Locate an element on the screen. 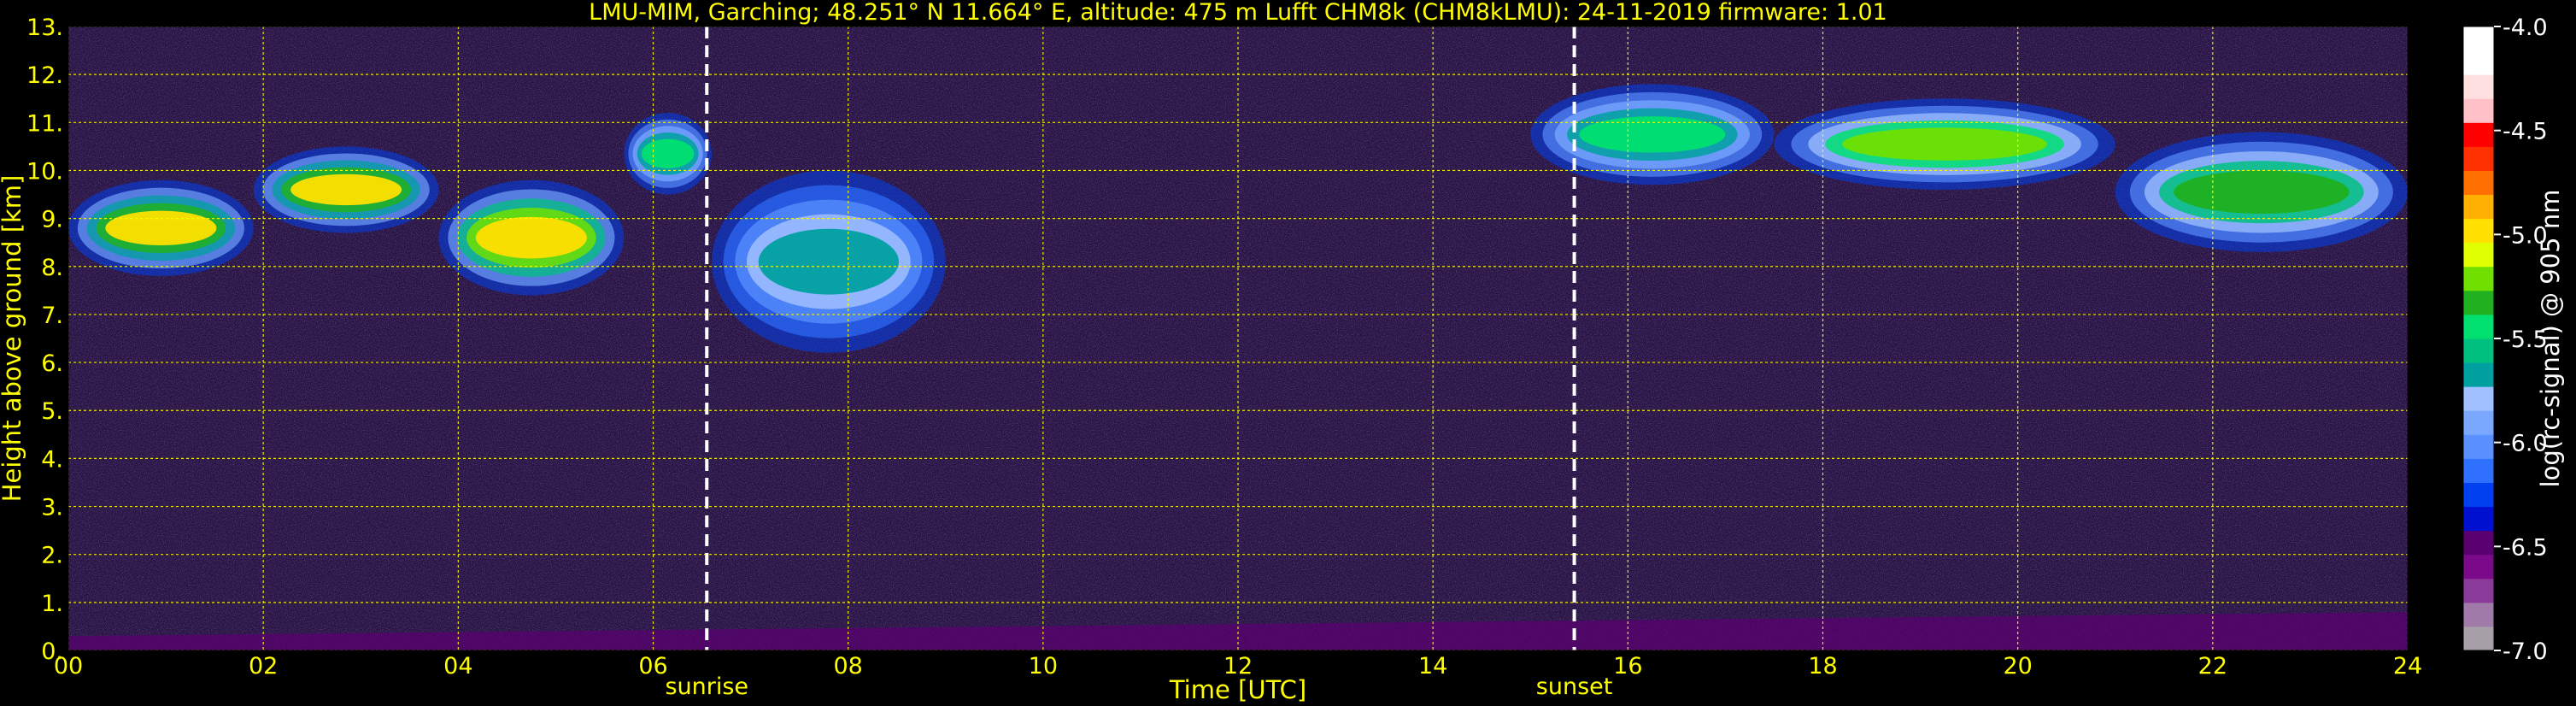 The width and height of the screenshot is (2576, 706). colorbar is located at coordinates (2478, 338).